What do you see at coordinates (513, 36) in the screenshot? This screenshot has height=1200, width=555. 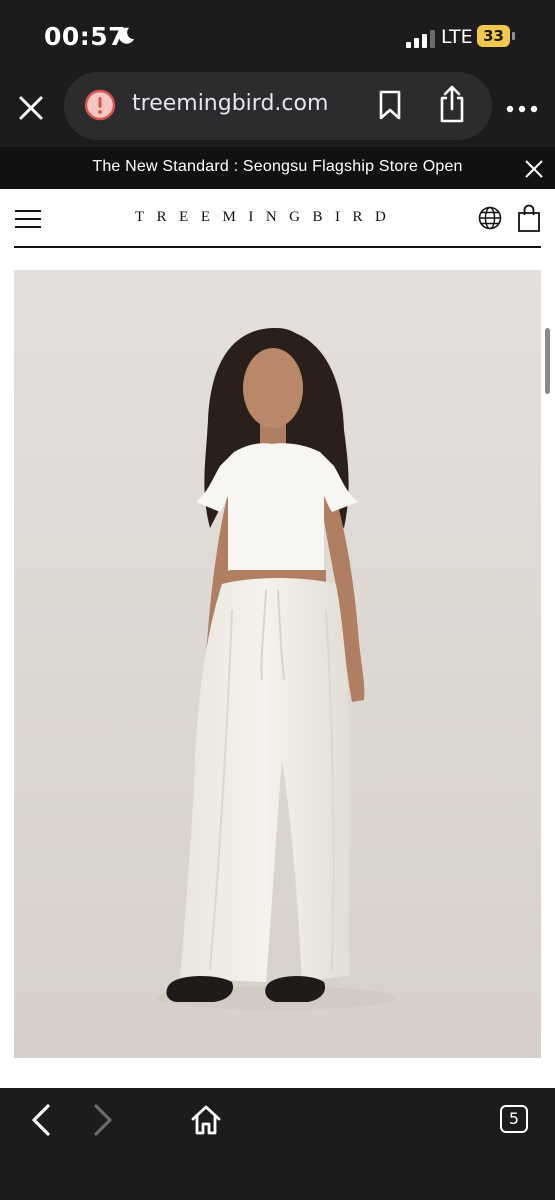 I see `battery-tip` at bounding box center [513, 36].